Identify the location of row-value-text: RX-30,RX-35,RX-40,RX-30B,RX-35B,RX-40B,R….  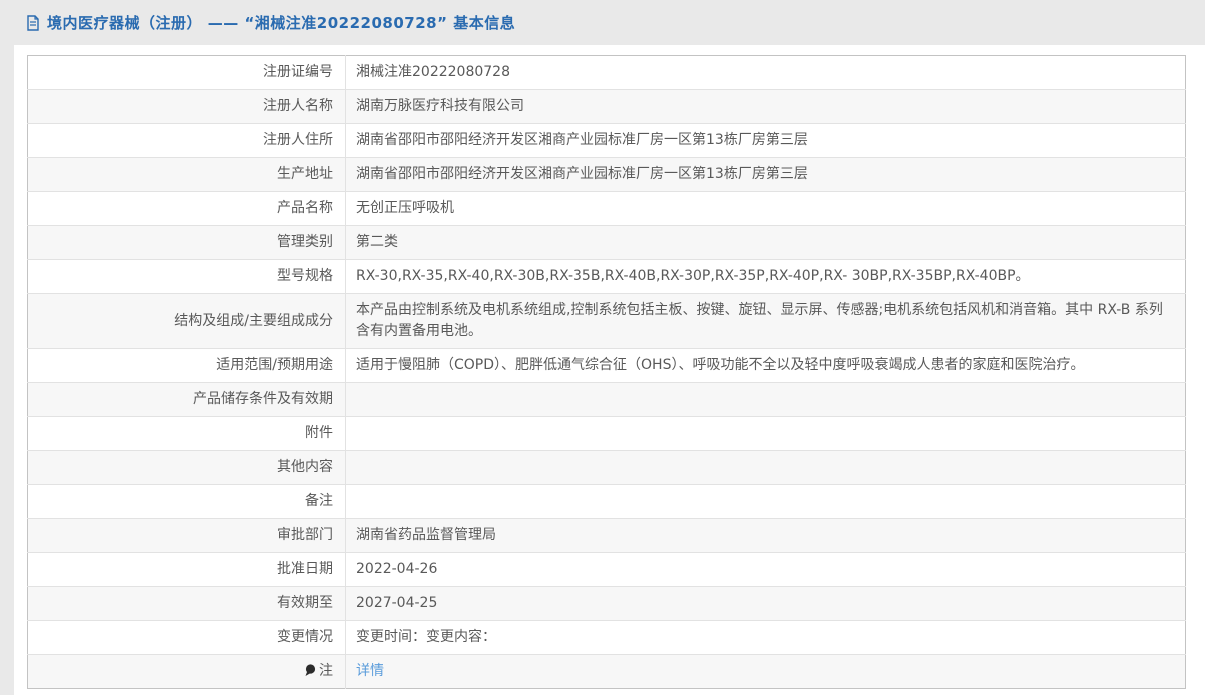
(693, 276).